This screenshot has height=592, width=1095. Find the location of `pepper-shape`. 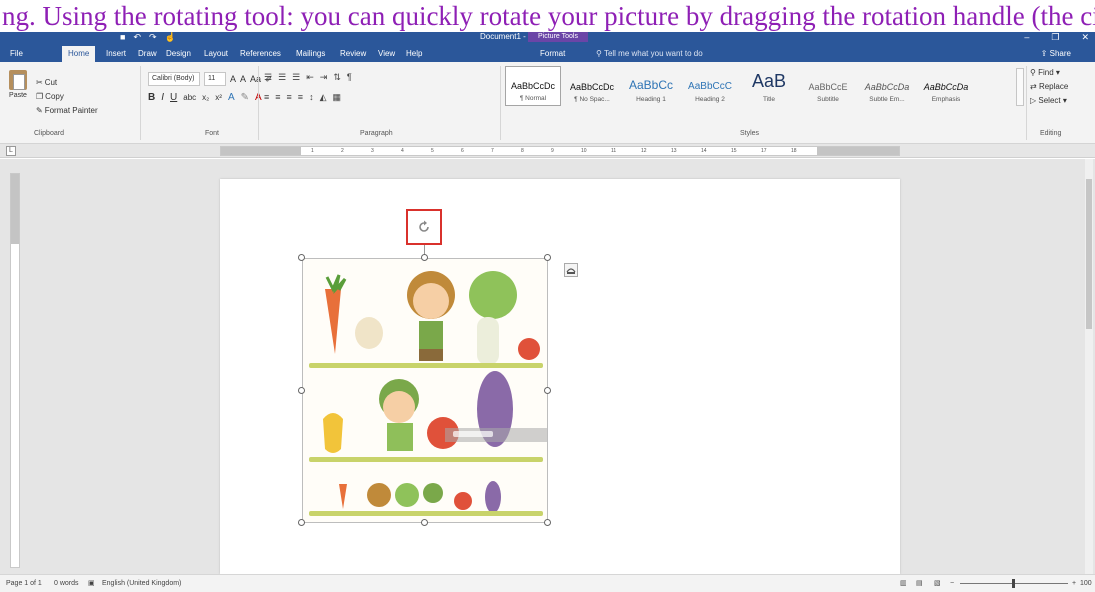

pepper-shape is located at coordinates (333, 433).